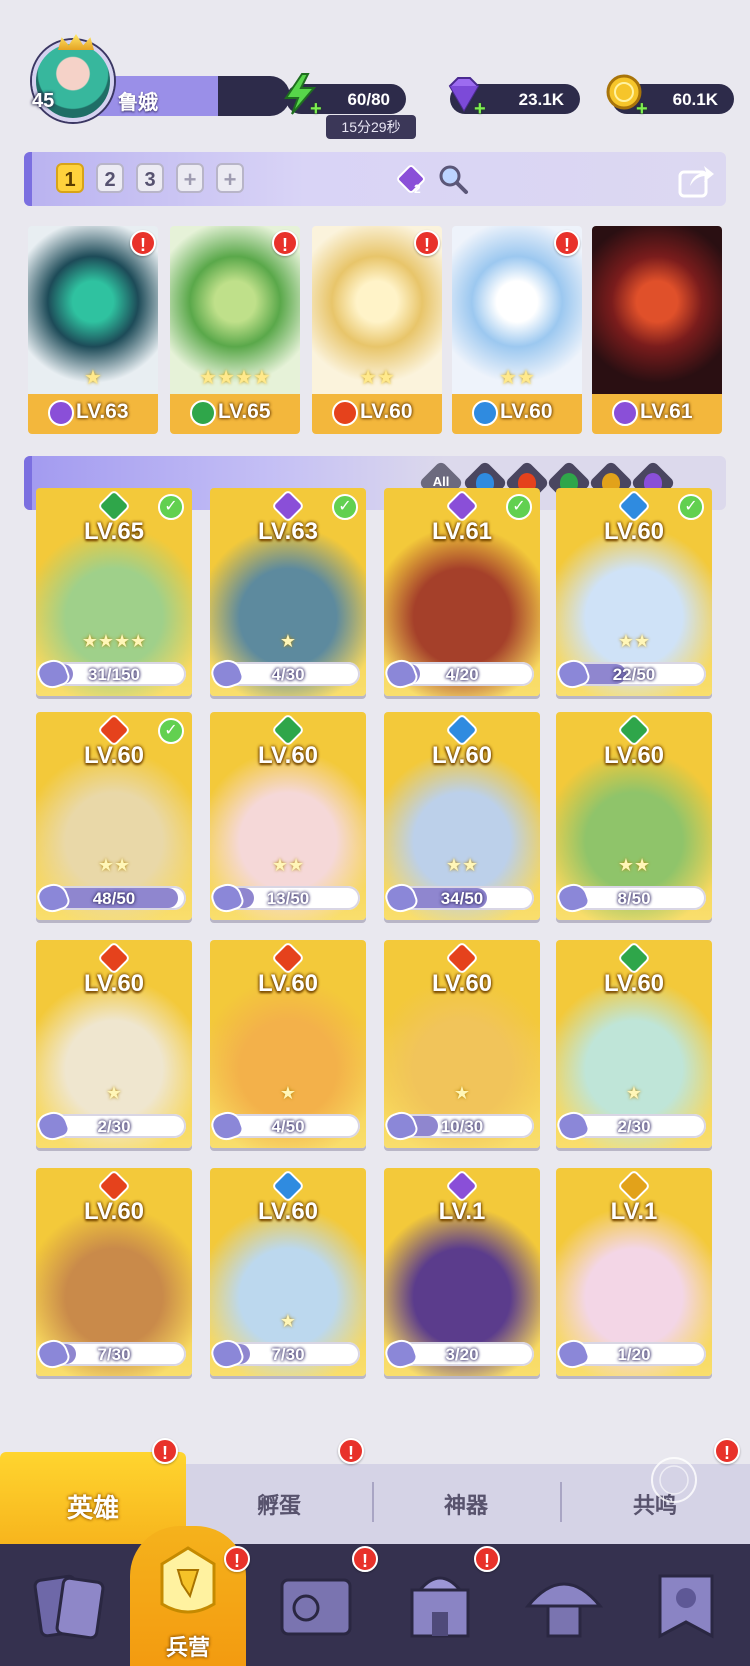 This screenshot has width=750, height=1666. What do you see at coordinates (462, 1272) in the screenshot?
I see `hero-card: LV.1 3/20` at bounding box center [462, 1272].